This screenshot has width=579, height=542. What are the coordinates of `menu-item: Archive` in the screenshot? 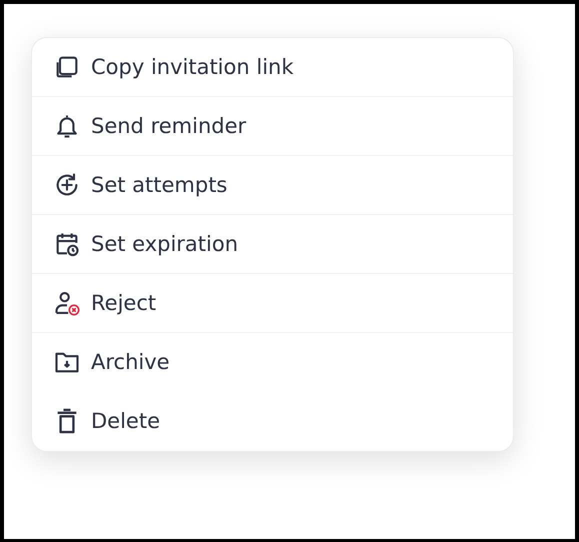 It's located at (272, 362).